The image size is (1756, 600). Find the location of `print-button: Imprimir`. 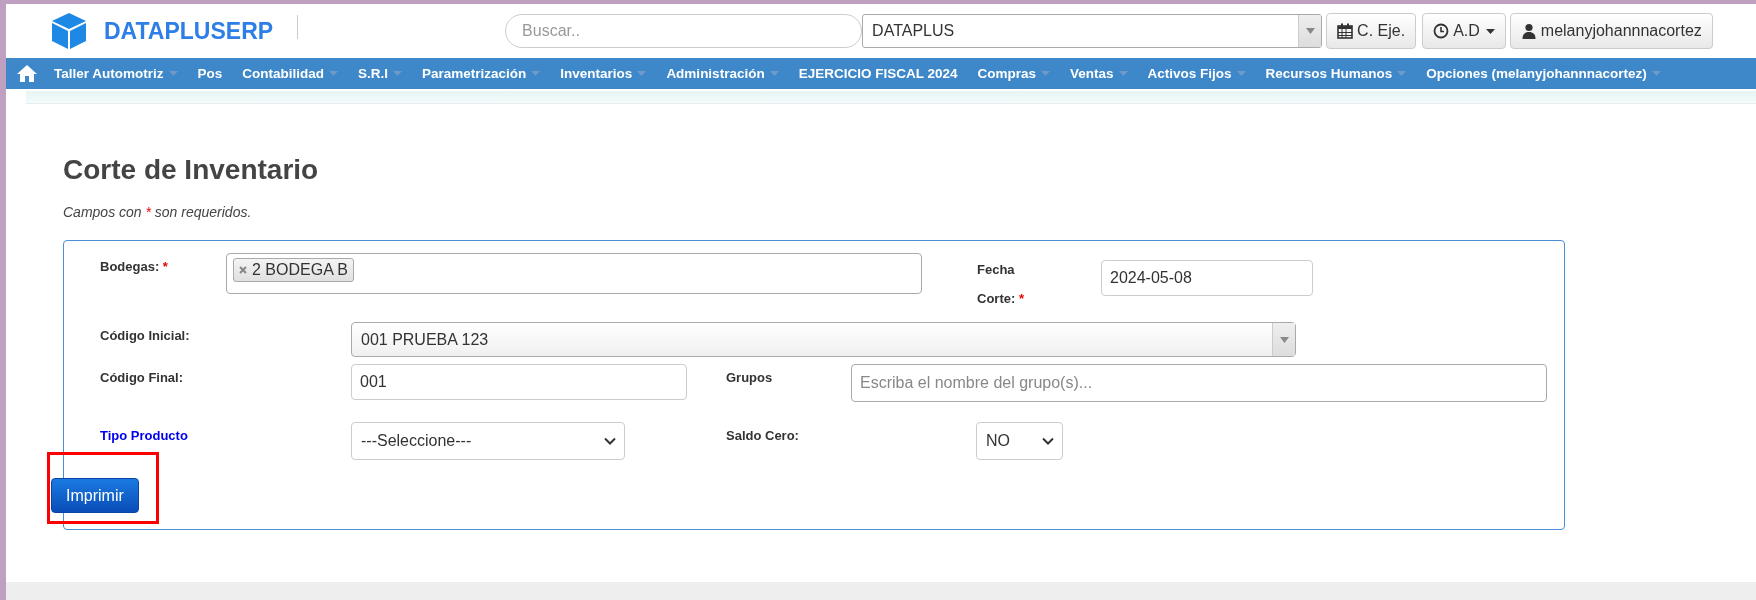

print-button: Imprimir is located at coordinates (95, 495).